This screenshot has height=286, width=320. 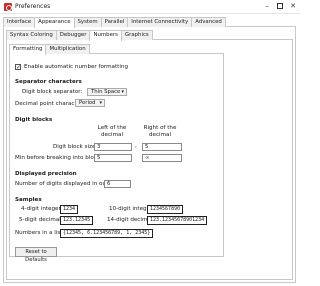 What do you see at coordinates (107, 233) in the screenshot?
I see `numbers-in-list-sample: {12345, 6.123456789, 1, 2345}` at bounding box center [107, 233].